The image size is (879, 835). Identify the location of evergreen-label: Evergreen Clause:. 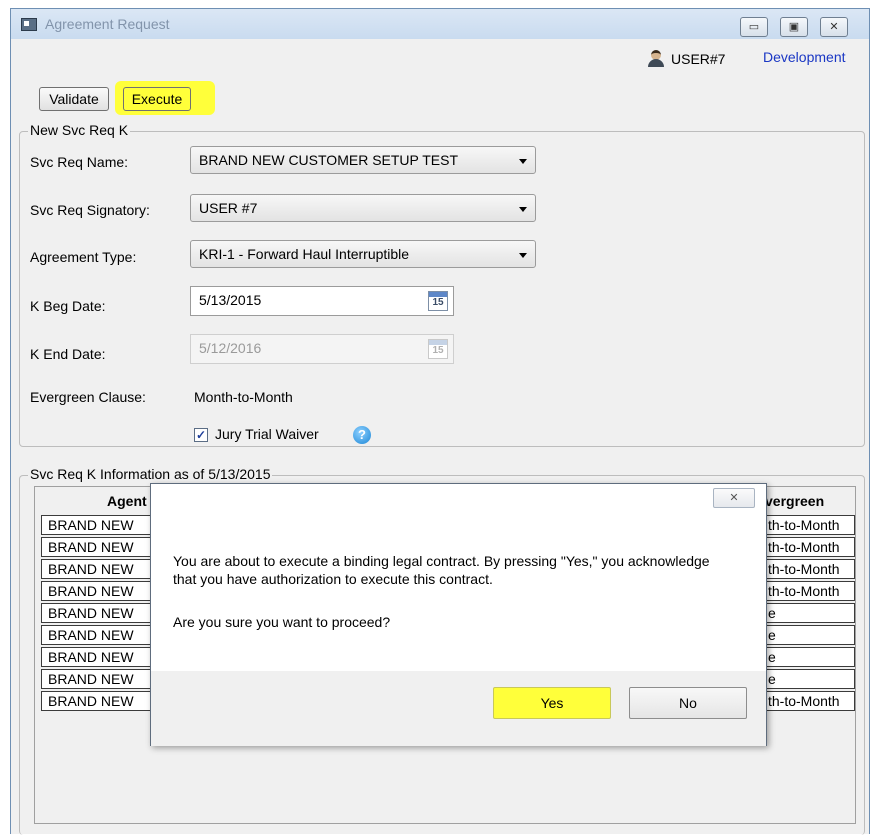
(88, 397).